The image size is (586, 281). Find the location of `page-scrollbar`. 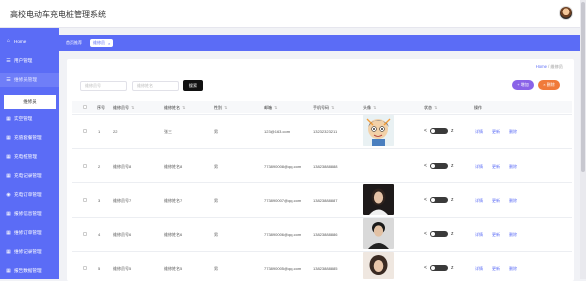

page-scrollbar is located at coordinates (583, 139).